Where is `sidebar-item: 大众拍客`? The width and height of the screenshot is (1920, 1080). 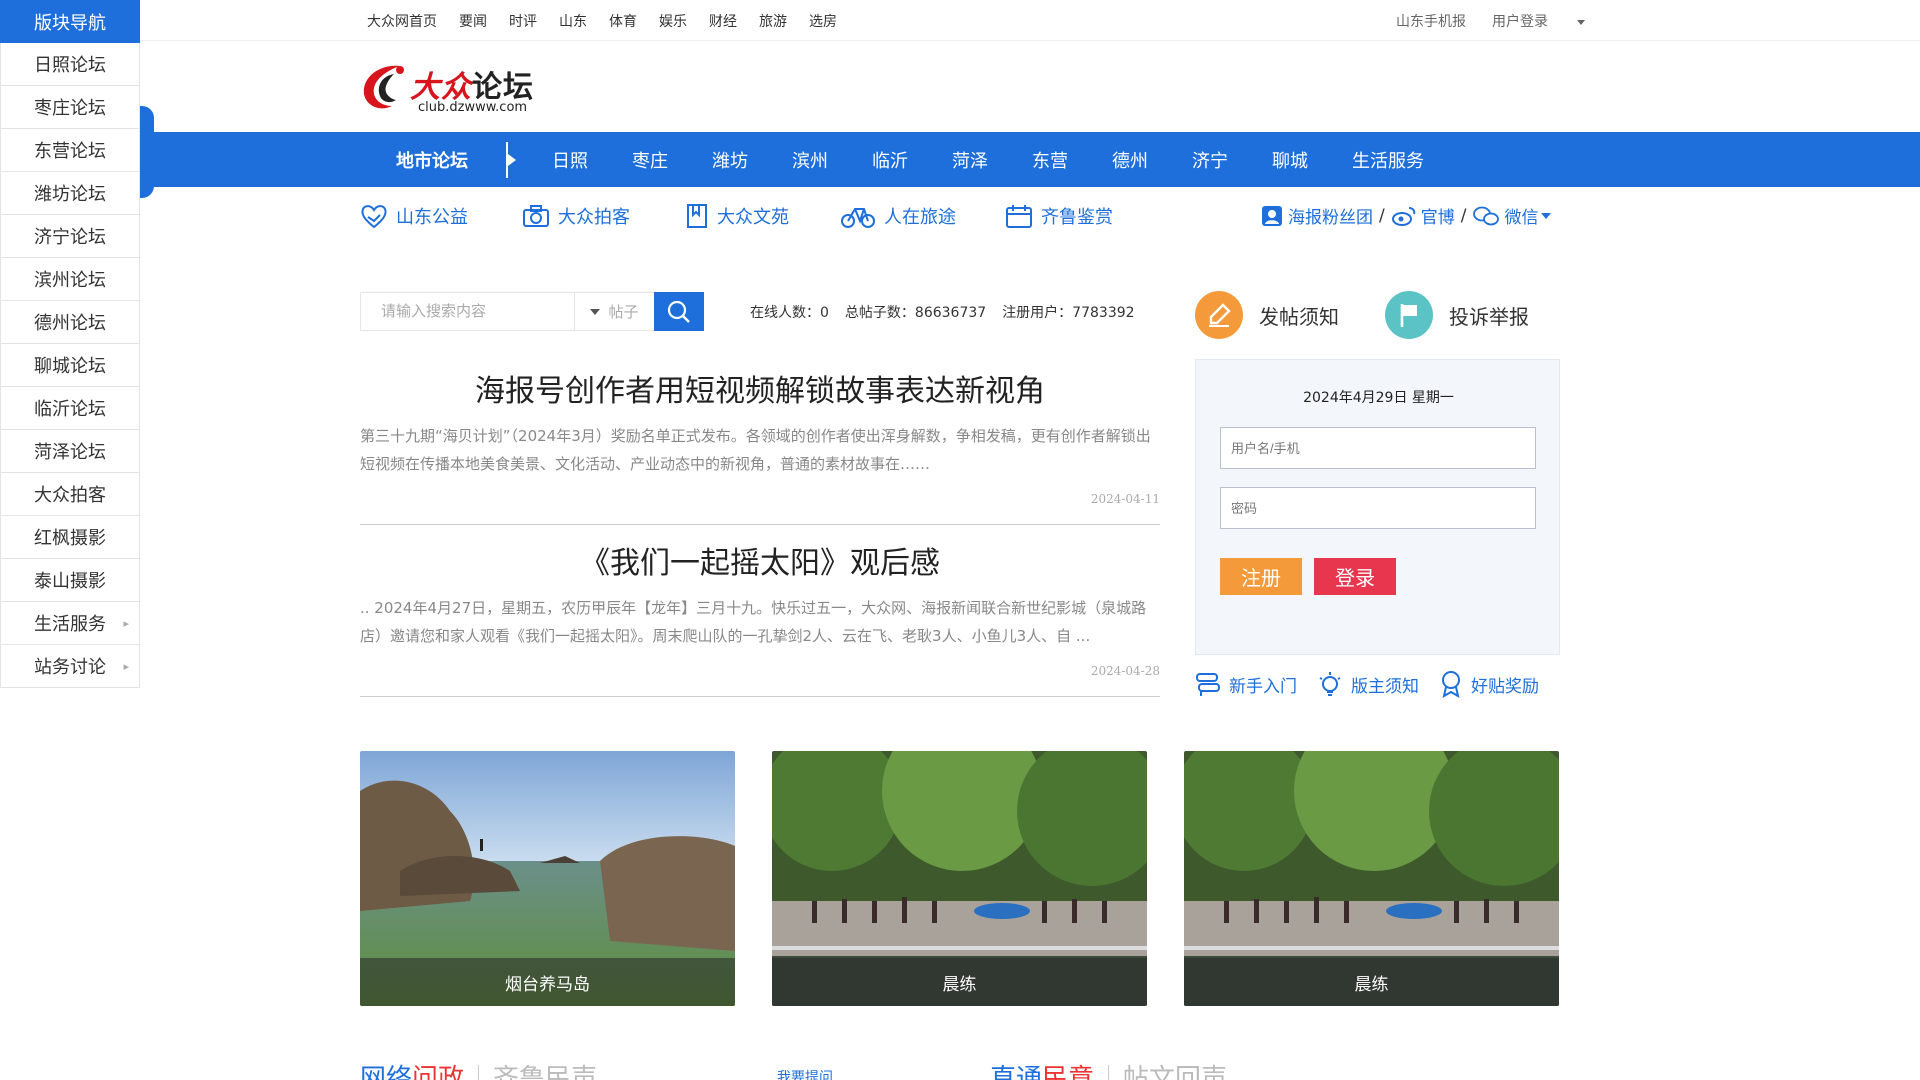 sidebar-item: 大众拍客 is located at coordinates (70, 494).